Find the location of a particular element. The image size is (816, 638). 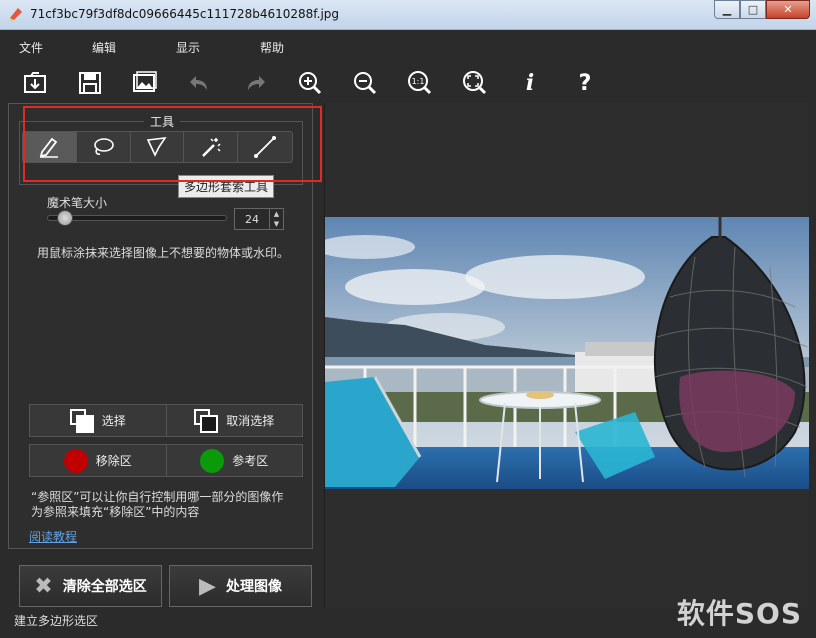

process-image-button: ▶ 处理图像 is located at coordinates (240, 586).